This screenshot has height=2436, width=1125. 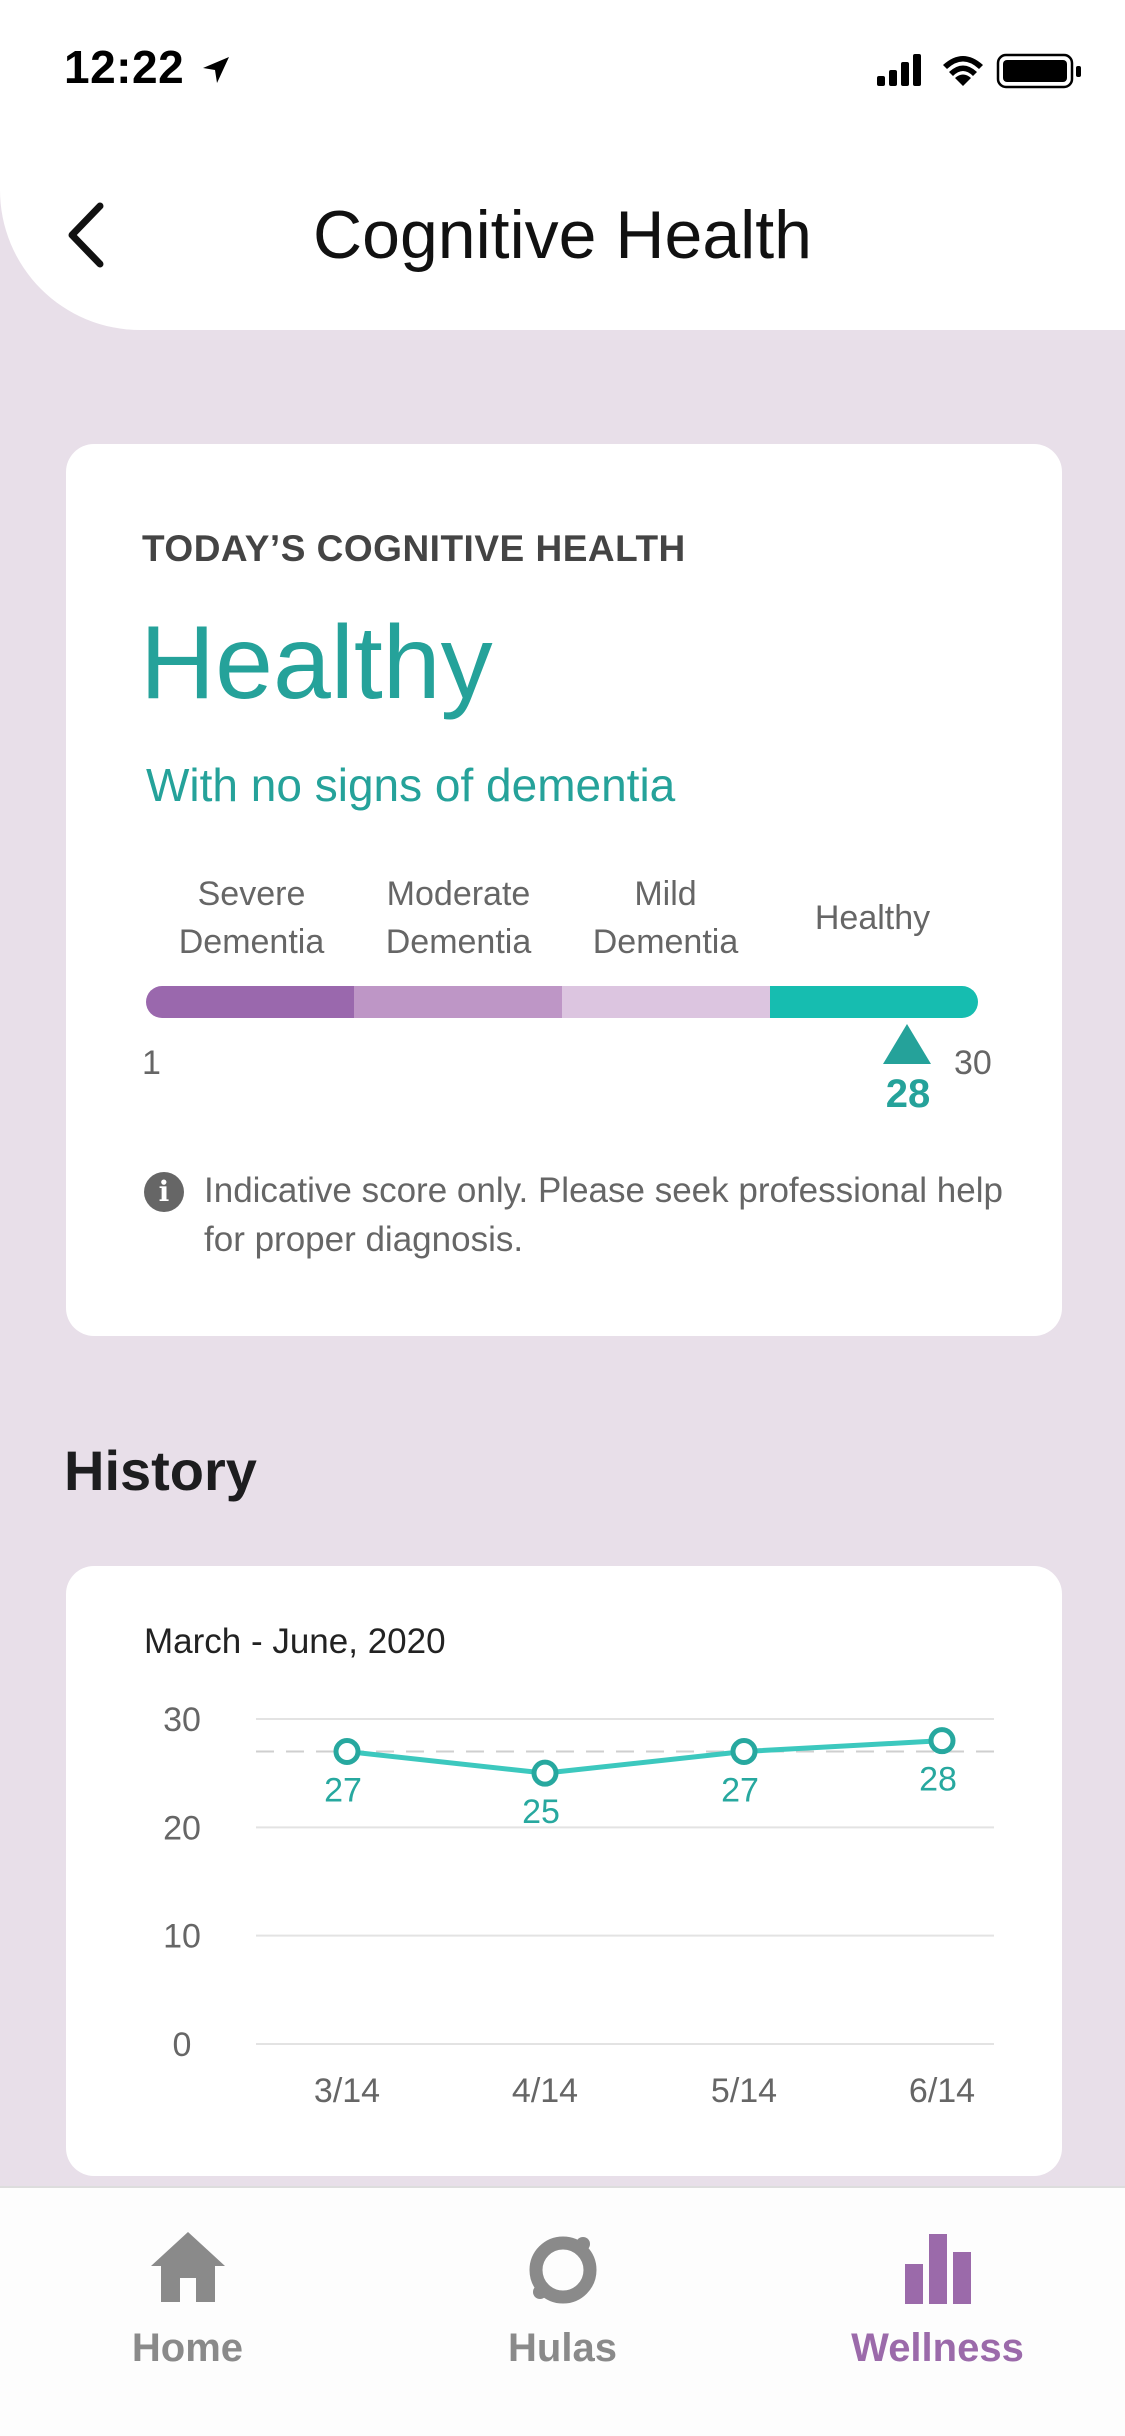 I want to click on scale-segment-moderate, so click(x=458, y=1002).